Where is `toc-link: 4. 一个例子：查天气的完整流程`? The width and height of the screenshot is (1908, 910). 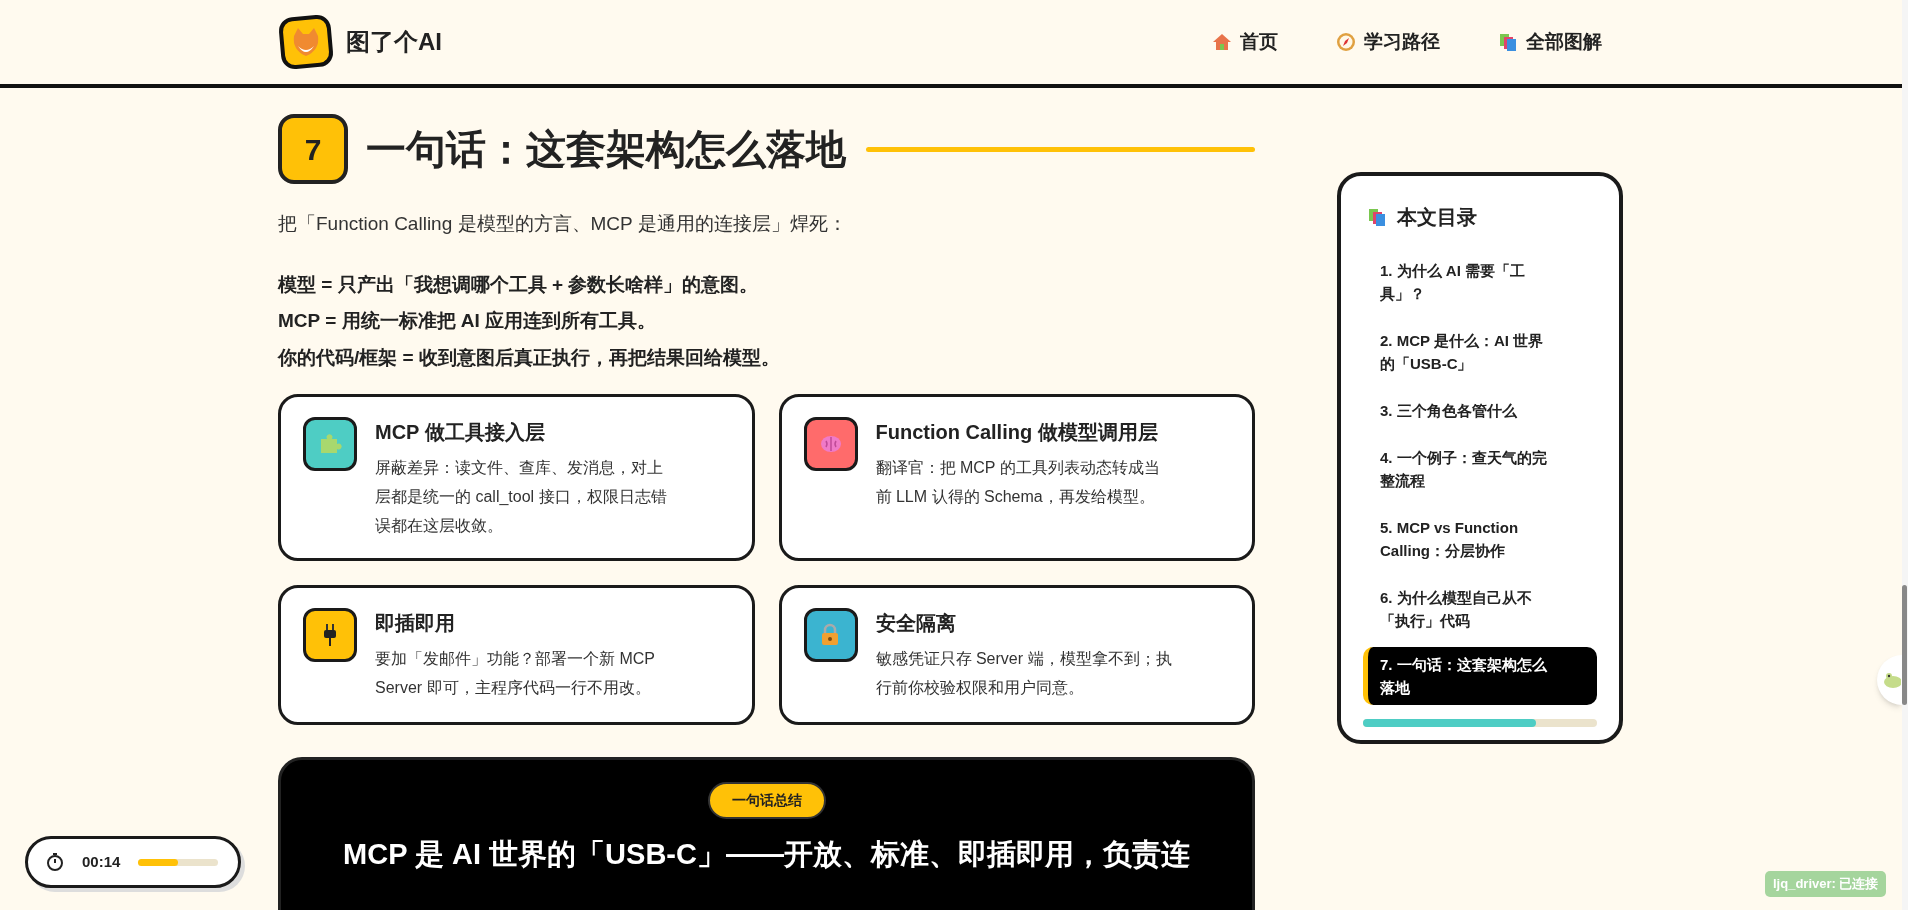 toc-link: 4. 一个例子：查天气的完整流程 is located at coordinates (1480, 469).